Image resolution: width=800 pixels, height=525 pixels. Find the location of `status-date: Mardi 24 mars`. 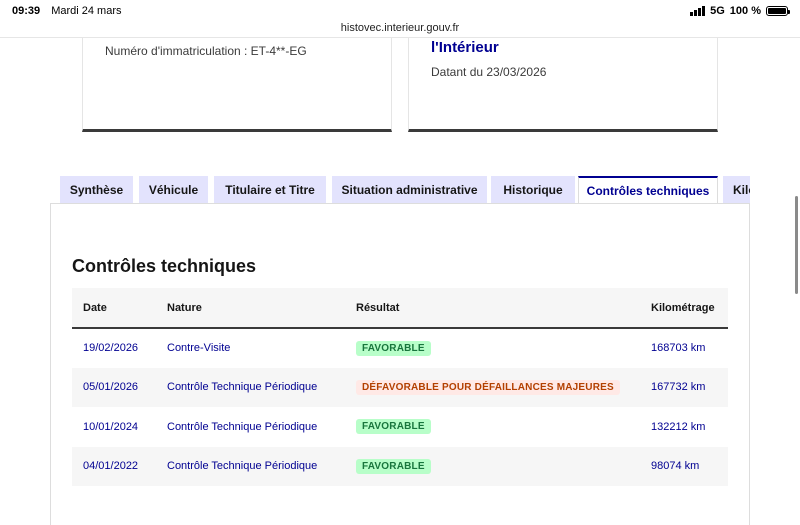

status-date: Mardi 24 mars is located at coordinates (86, 11).